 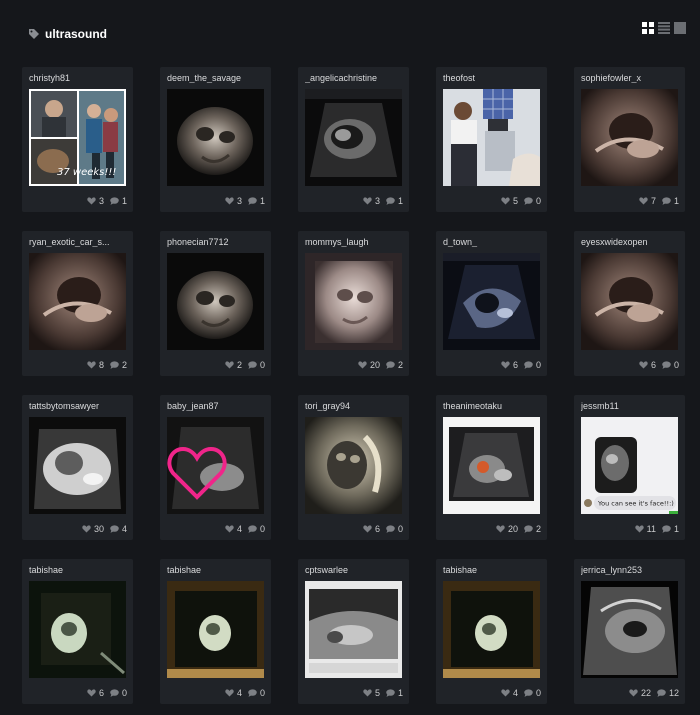 I want to click on photo-card: _angelicachristine 3 1, so click(x=353, y=139).